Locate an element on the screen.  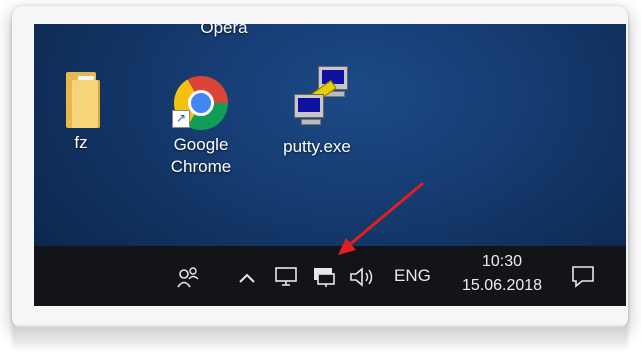
desktop-icon-label: Chrome is located at coordinates (201, 166).